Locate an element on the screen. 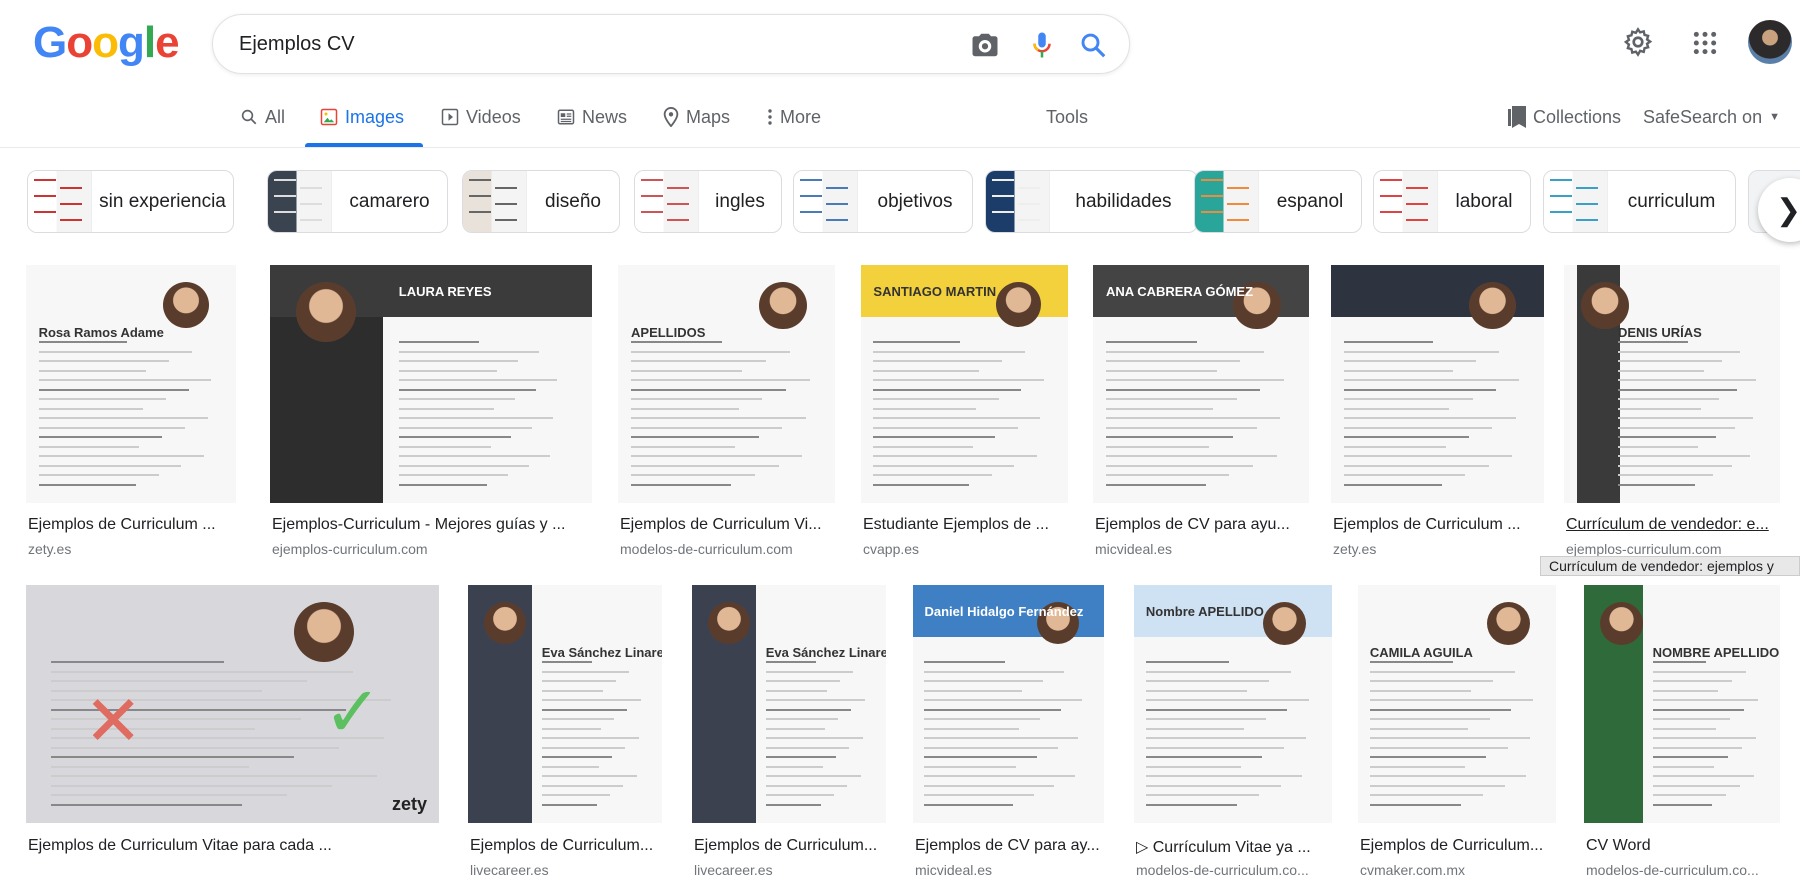  image-result-thumbnail: Nombre APELLIDO is located at coordinates (1233, 704).